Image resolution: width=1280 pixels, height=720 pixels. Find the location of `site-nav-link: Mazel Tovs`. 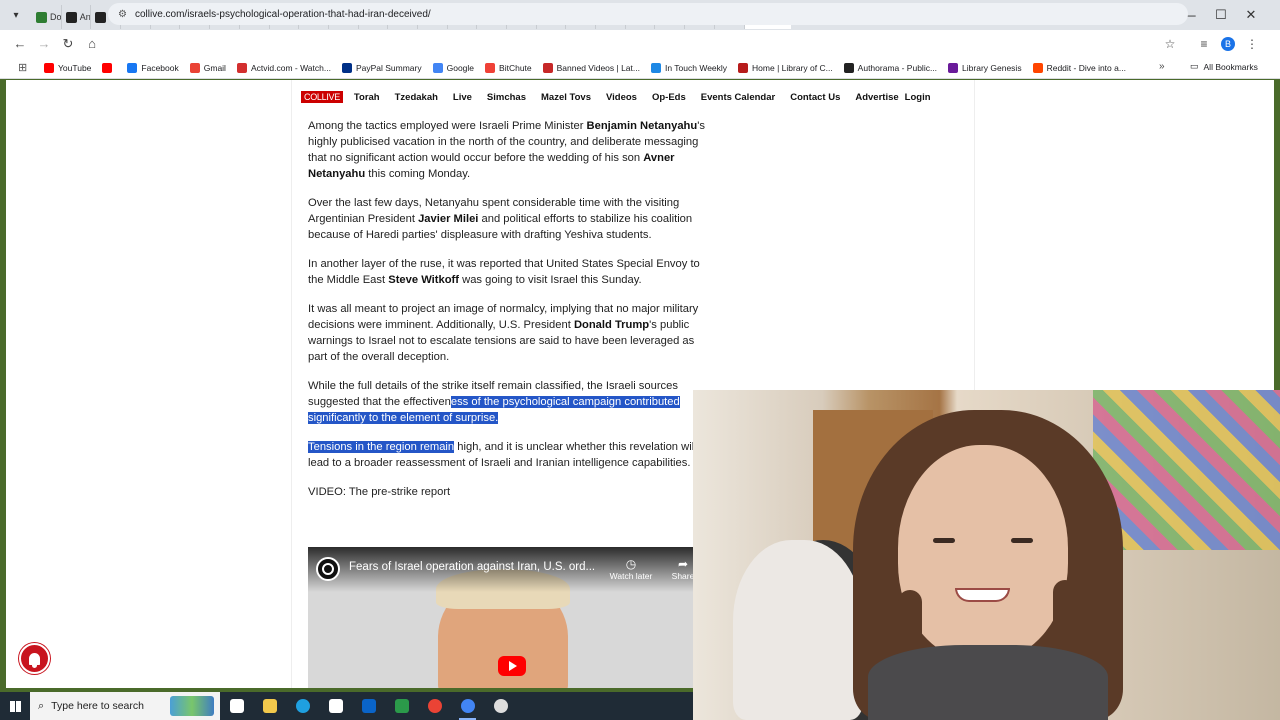

site-nav-link: Mazel Tovs is located at coordinates (566, 97).